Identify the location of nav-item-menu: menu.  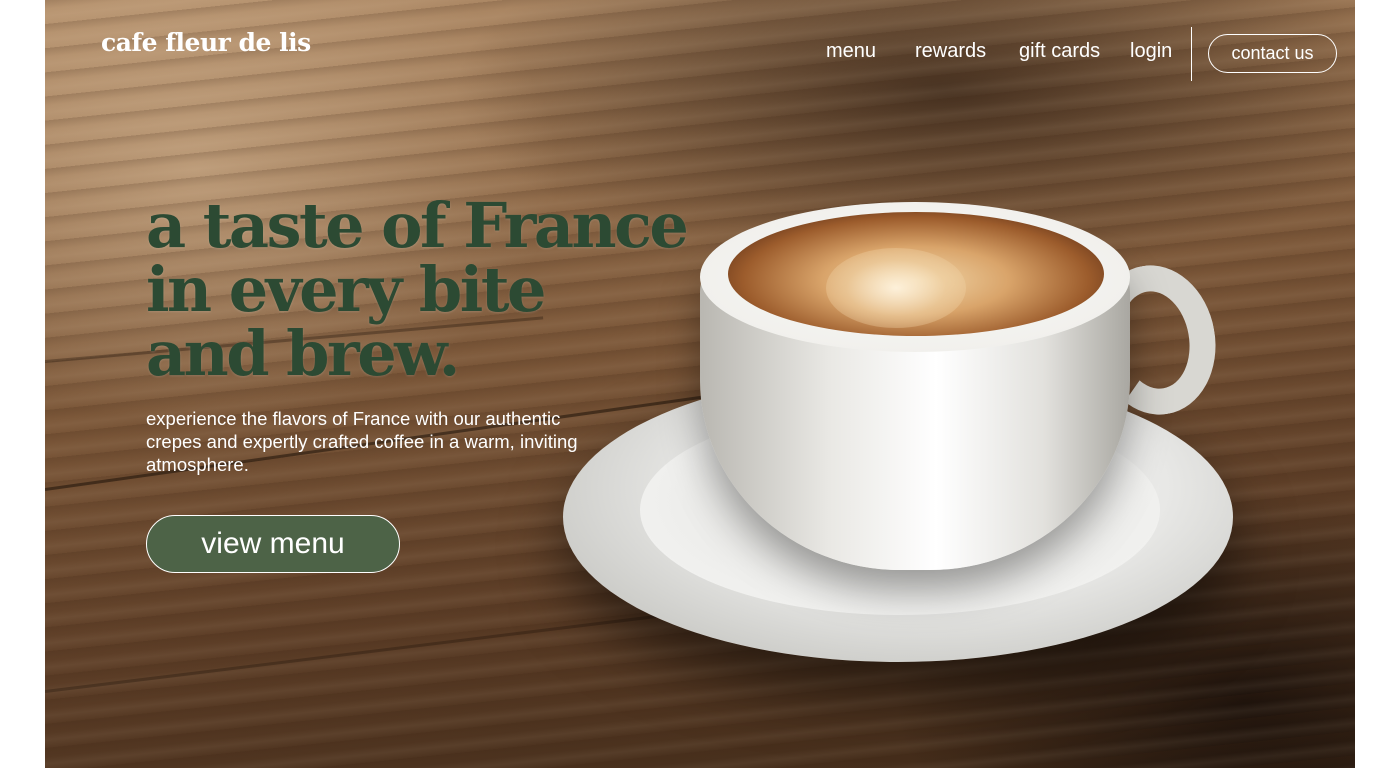
(851, 51).